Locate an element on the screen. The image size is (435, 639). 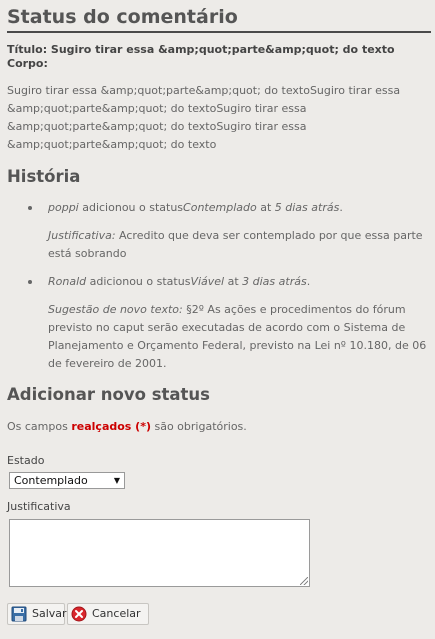
comment-body-label: Corpo: is located at coordinates (27, 63).